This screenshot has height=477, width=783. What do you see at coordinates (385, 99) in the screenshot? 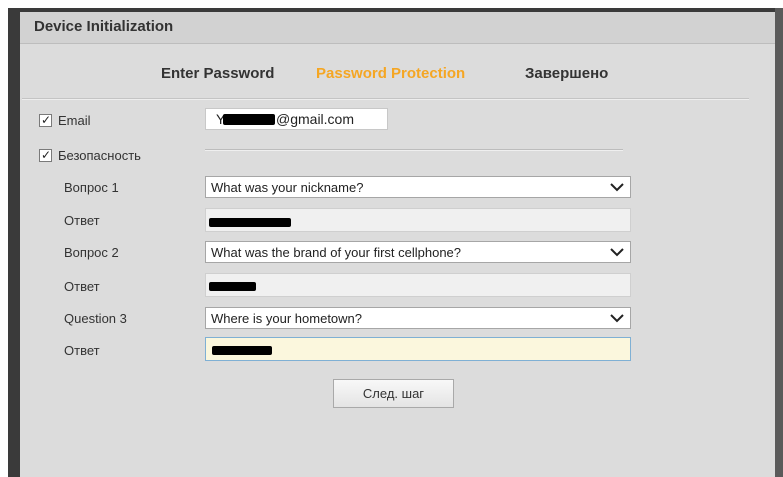
I see `steps-divider` at bounding box center [385, 99].